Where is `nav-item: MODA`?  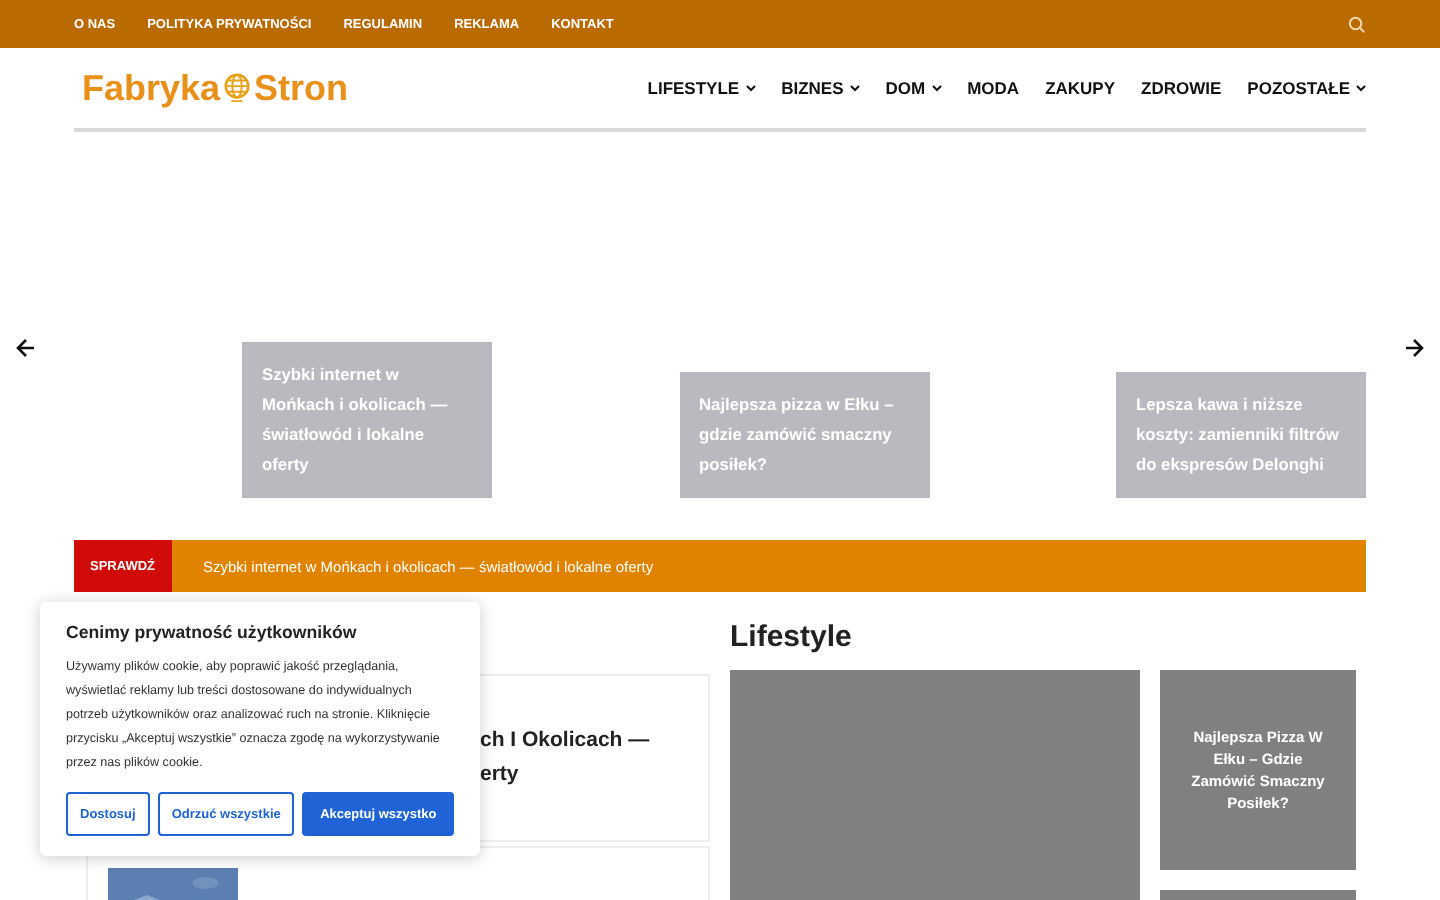
nav-item: MODA is located at coordinates (993, 88).